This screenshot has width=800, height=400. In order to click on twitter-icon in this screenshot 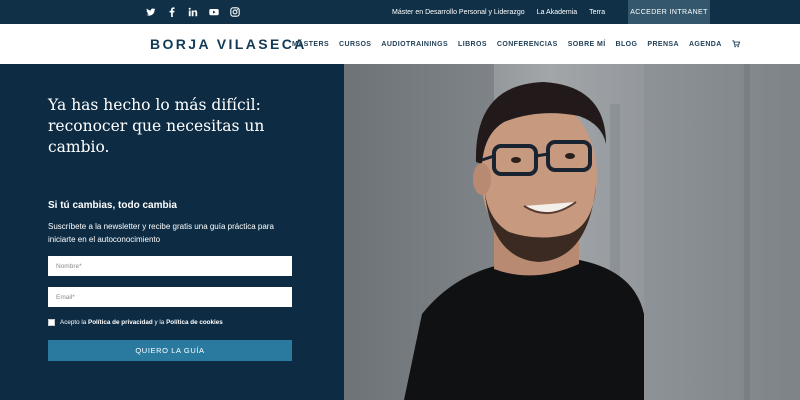, I will do `click(151, 12)`.